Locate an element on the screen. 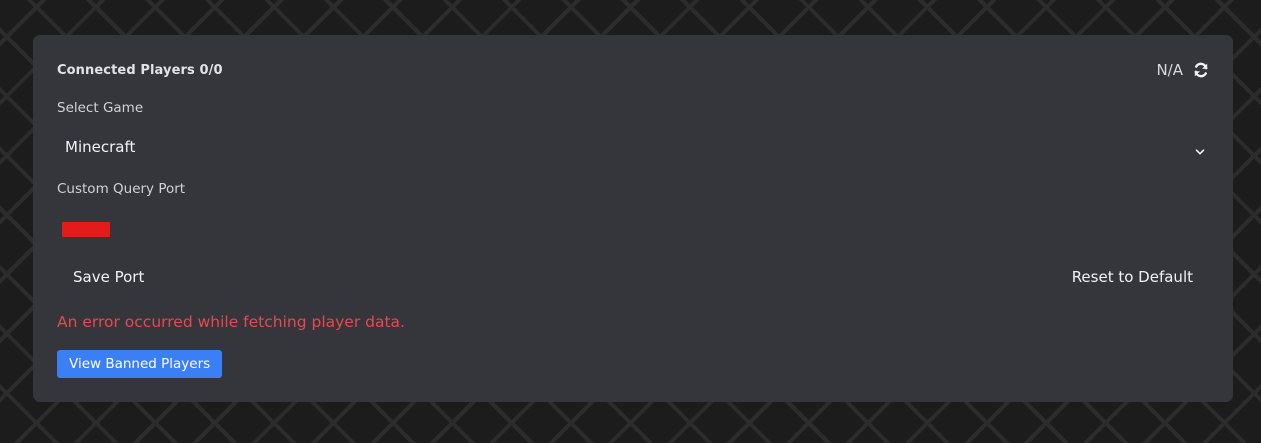 The width and height of the screenshot is (1261, 443). game-select: Minecraft is located at coordinates (633, 147).